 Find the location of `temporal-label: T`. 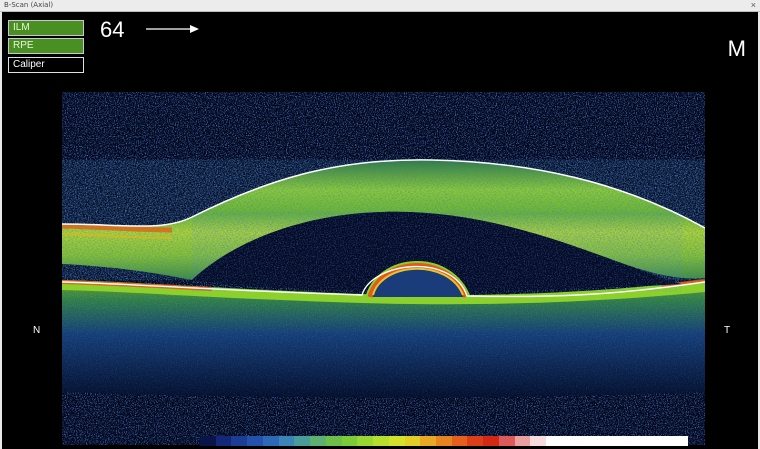

temporal-label: T is located at coordinates (727, 330).